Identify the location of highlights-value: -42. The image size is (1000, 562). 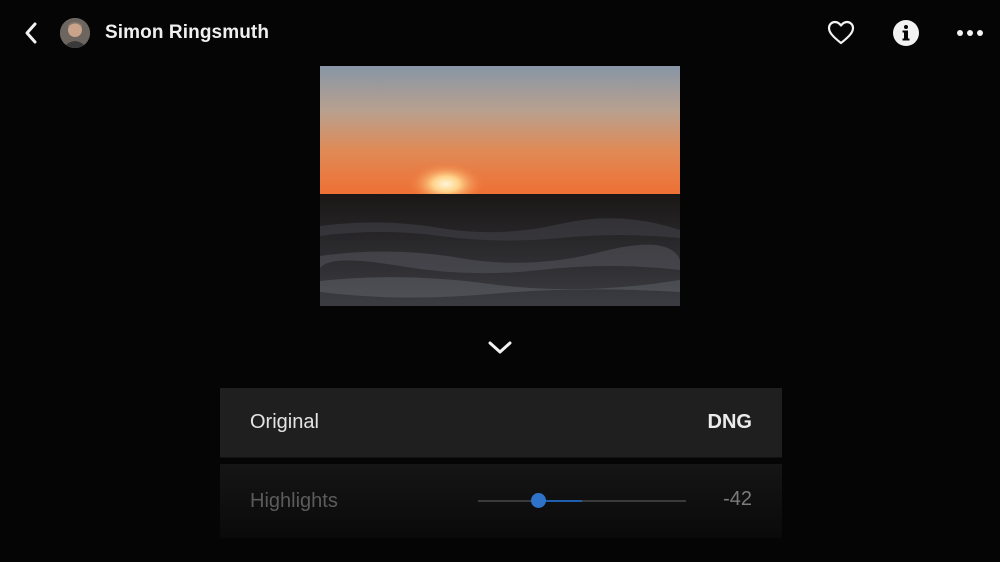
(737, 499).